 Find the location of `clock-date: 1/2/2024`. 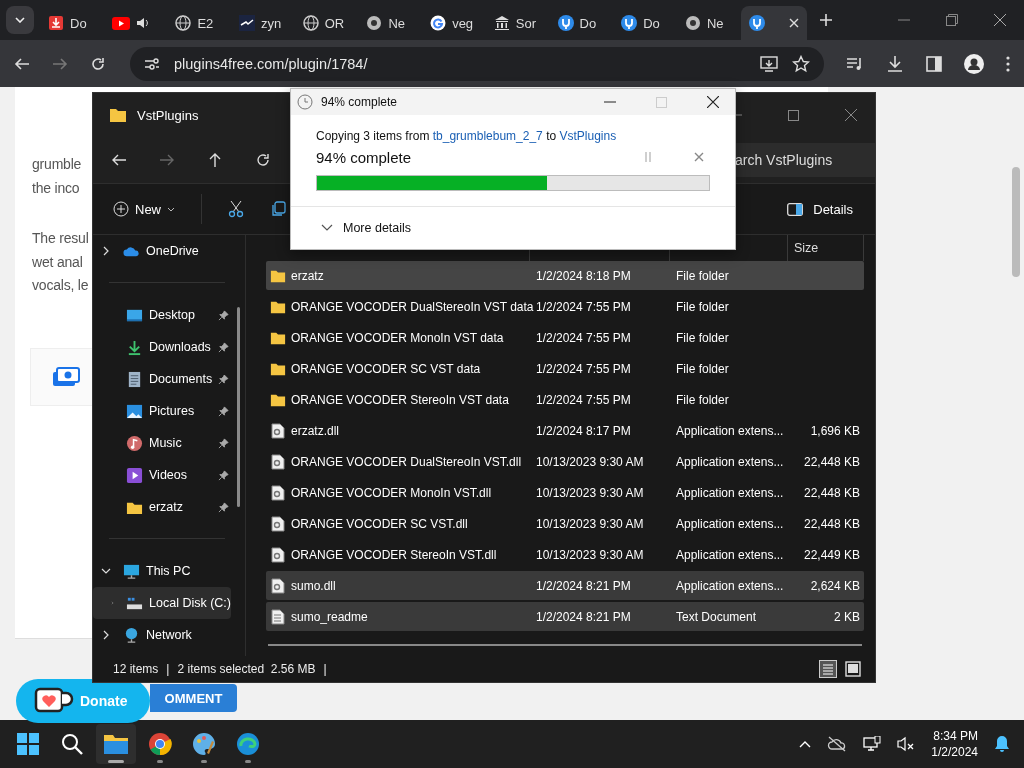

clock-date: 1/2/2024 is located at coordinates (954, 752).